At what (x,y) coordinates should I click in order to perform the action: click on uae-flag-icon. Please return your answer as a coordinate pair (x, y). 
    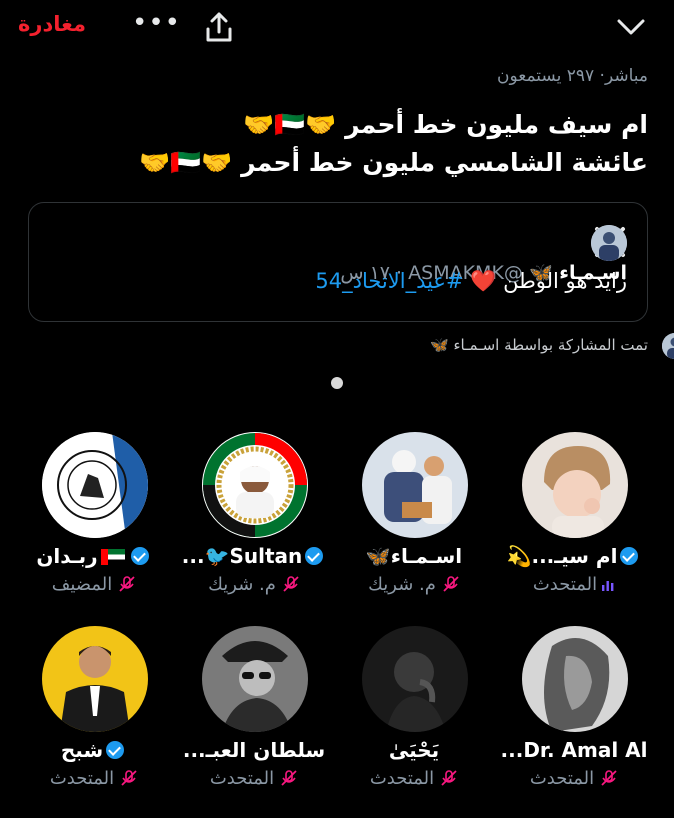
    Looking at the image, I should click on (112, 557).